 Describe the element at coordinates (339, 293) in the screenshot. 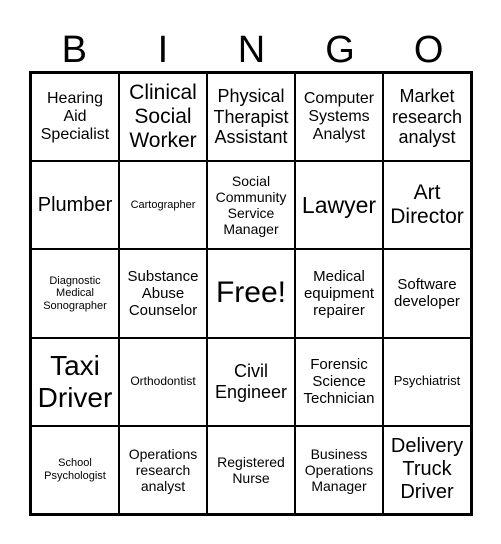

I see `bingo-cell: Medical equipment repairer` at that location.